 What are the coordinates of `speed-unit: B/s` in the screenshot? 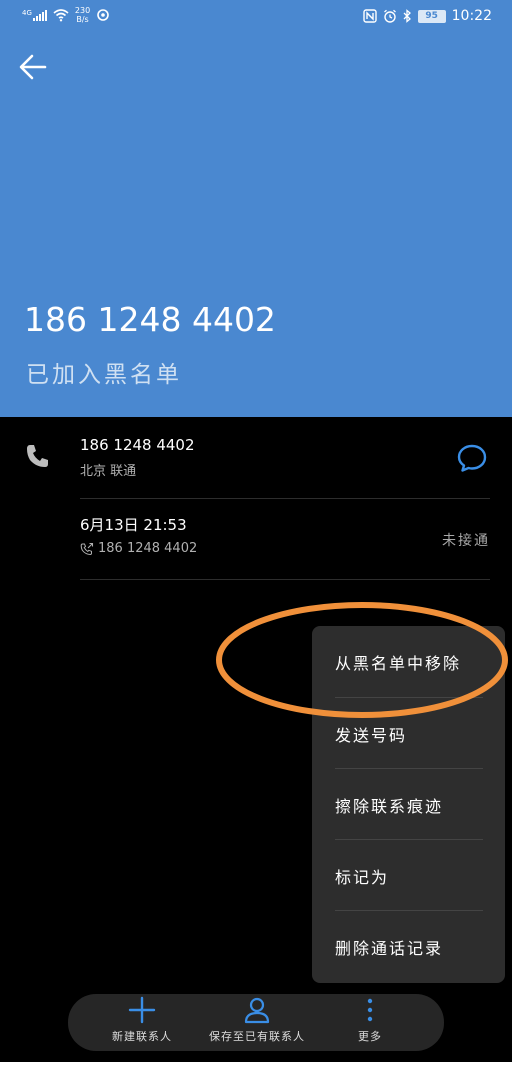 It's located at (82, 19).